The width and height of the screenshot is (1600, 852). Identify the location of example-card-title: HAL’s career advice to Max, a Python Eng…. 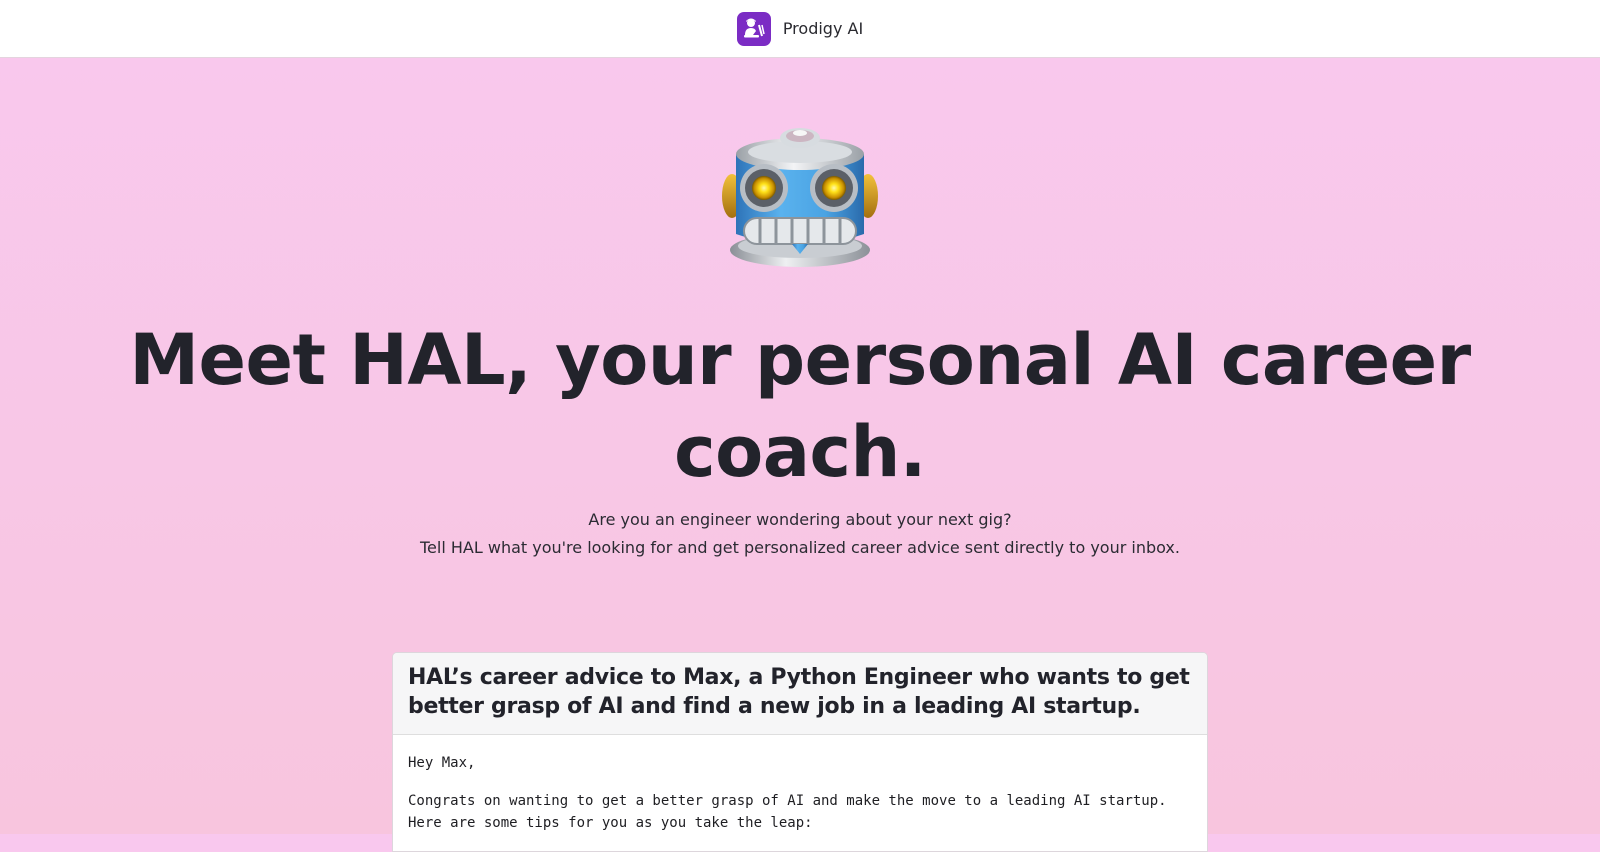
(799, 692).